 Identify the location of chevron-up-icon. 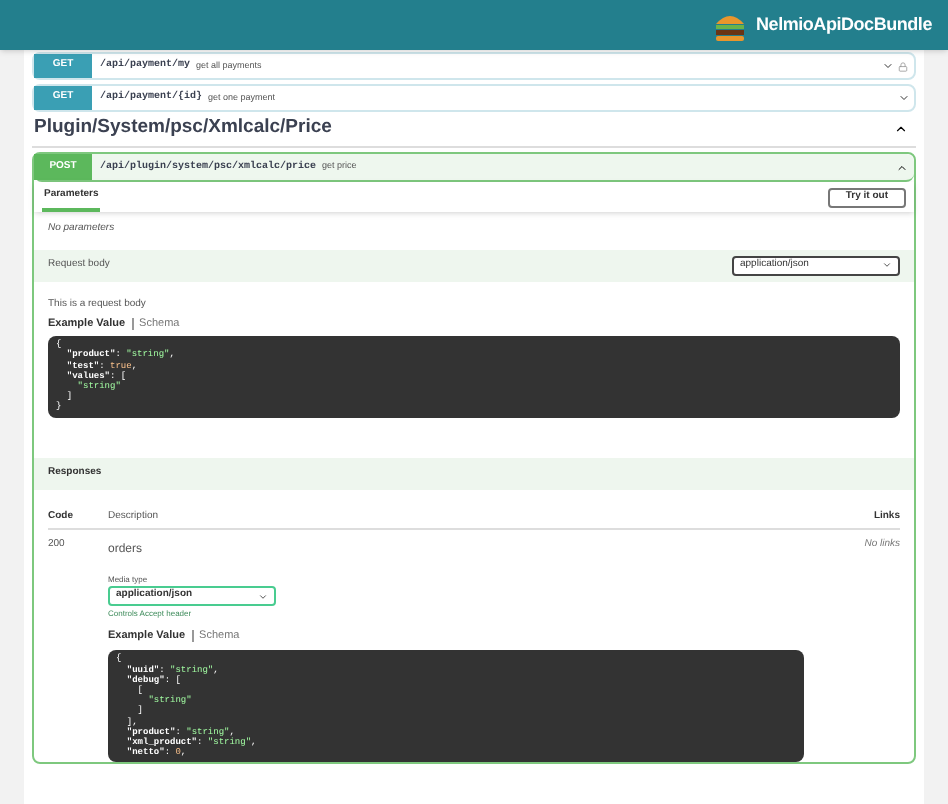
(901, 129).